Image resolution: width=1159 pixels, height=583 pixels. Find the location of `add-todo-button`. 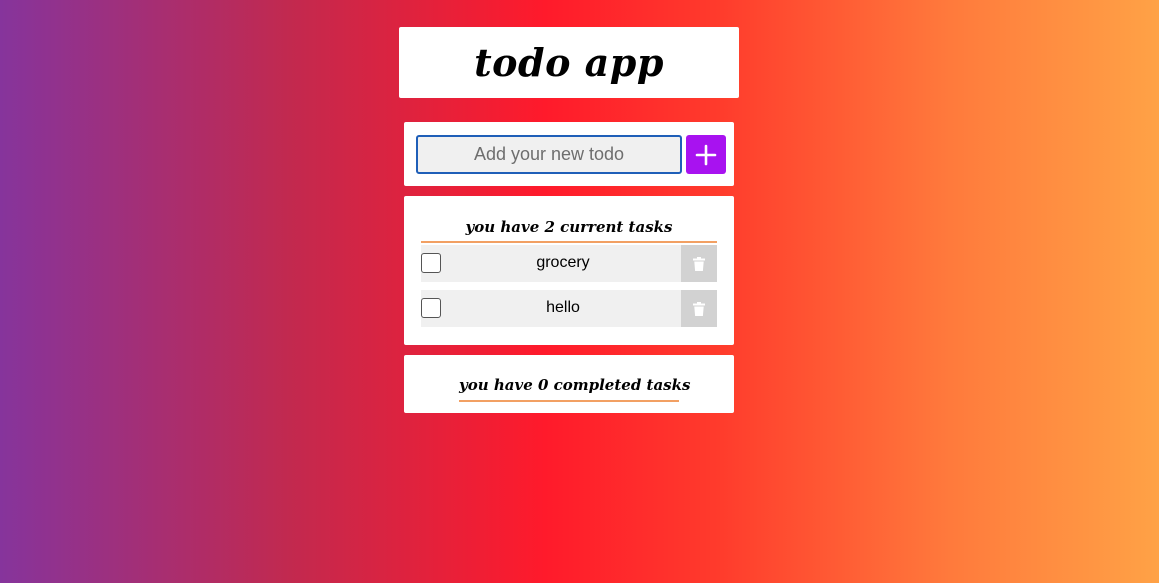

add-todo-button is located at coordinates (706, 154).